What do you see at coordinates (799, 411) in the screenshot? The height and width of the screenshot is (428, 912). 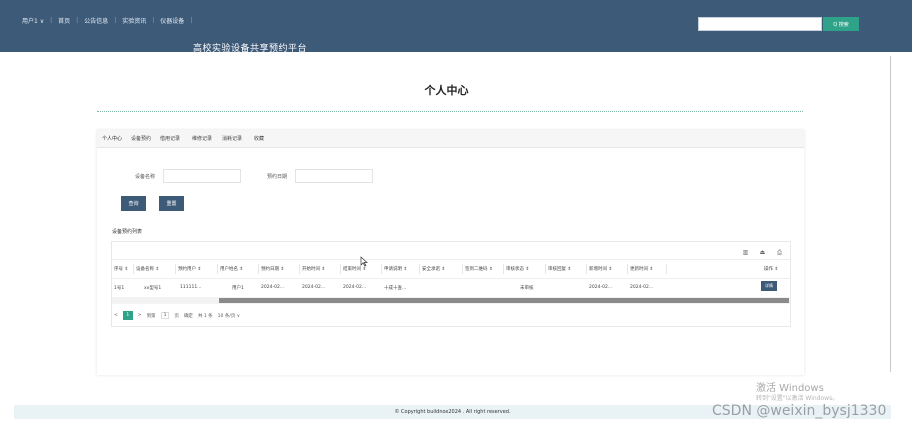 I see `csdn-watermark: CSDN @weixin_bysj1330` at bounding box center [799, 411].